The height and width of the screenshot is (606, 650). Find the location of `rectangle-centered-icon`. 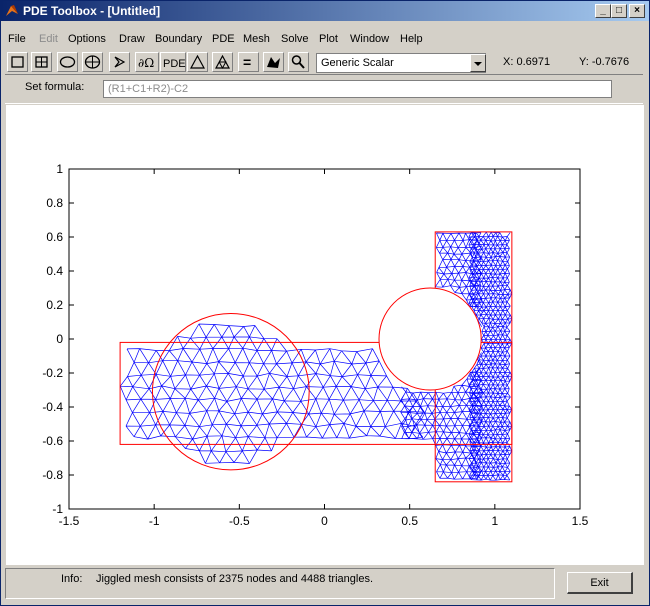

rectangle-centered-icon is located at coordinates (41, 62).